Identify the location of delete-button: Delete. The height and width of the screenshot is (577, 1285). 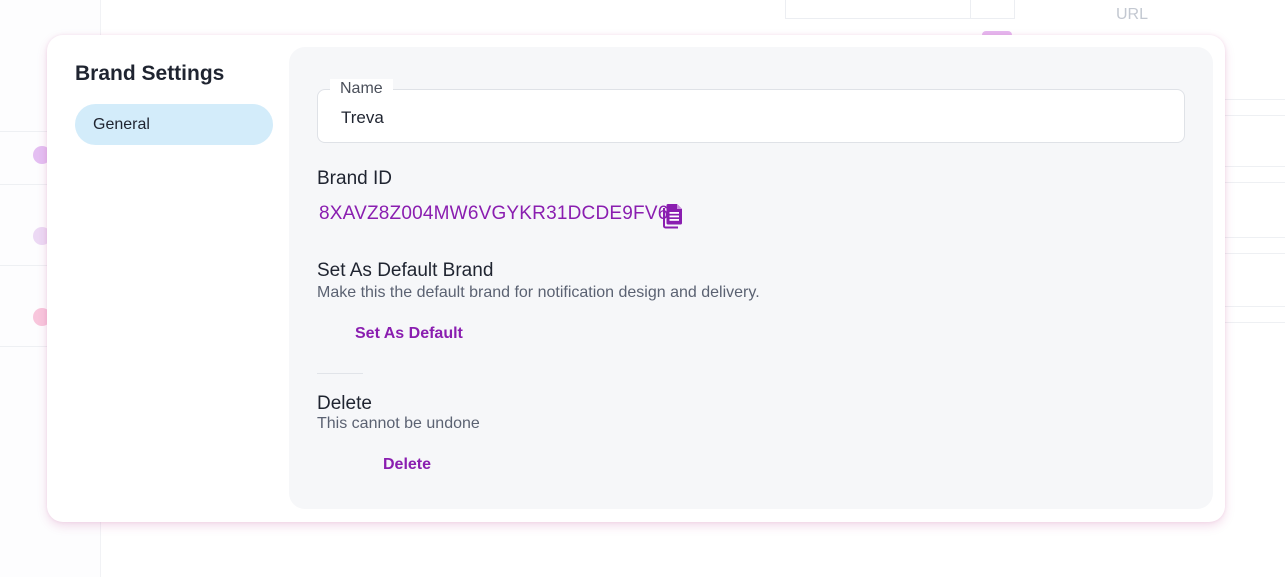
(407, 465).